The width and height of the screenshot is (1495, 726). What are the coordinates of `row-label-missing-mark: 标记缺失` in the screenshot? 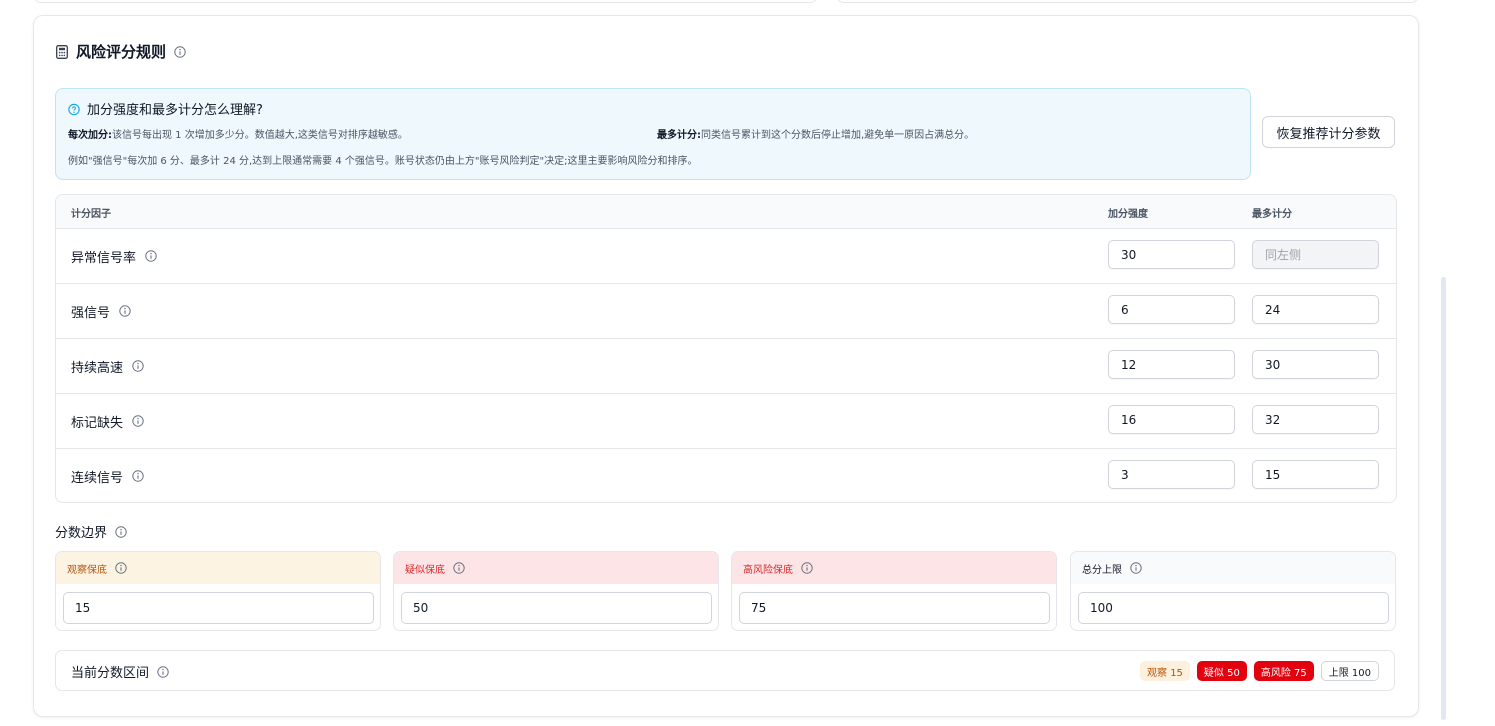 It's located at (107, 421).